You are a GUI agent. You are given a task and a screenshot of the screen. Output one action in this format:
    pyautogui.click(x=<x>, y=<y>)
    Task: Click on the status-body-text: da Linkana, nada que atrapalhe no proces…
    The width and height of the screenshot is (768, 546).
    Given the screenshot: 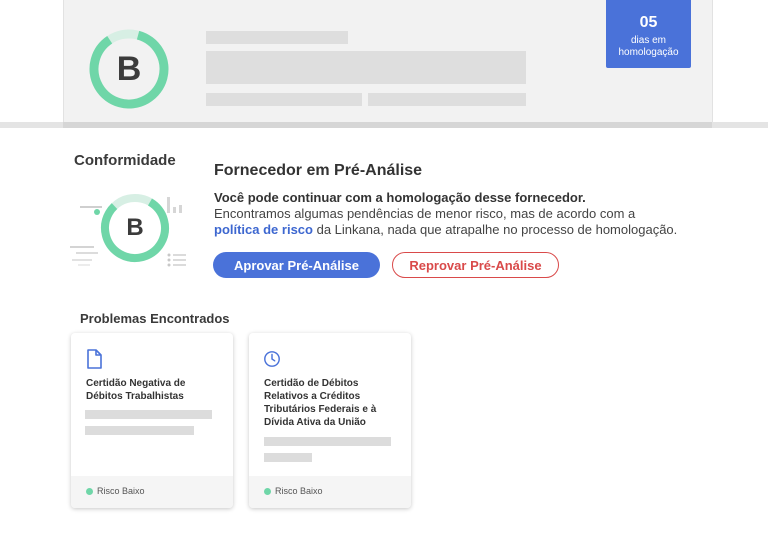 What is the action you would take?
    pyautogui.click(x=497, y=229)
    